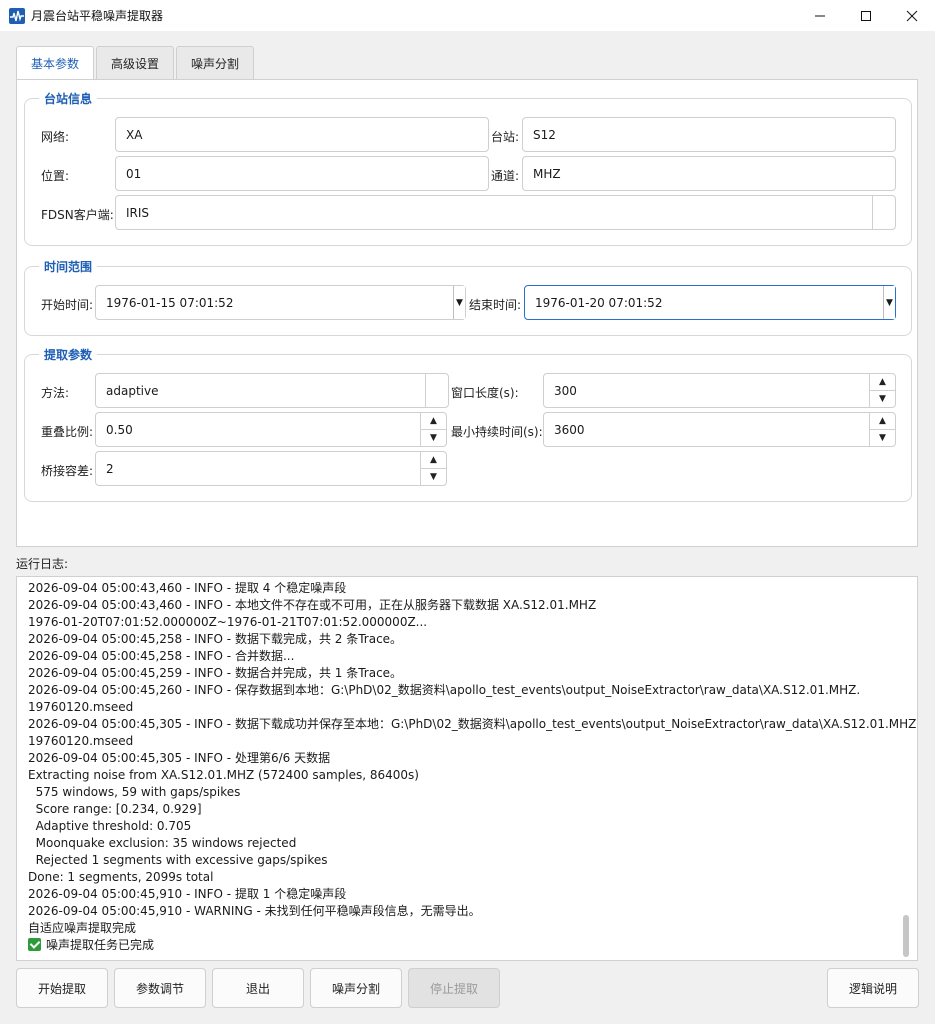  I want to click on log-scrollbar-thumb, so click(906, 936).